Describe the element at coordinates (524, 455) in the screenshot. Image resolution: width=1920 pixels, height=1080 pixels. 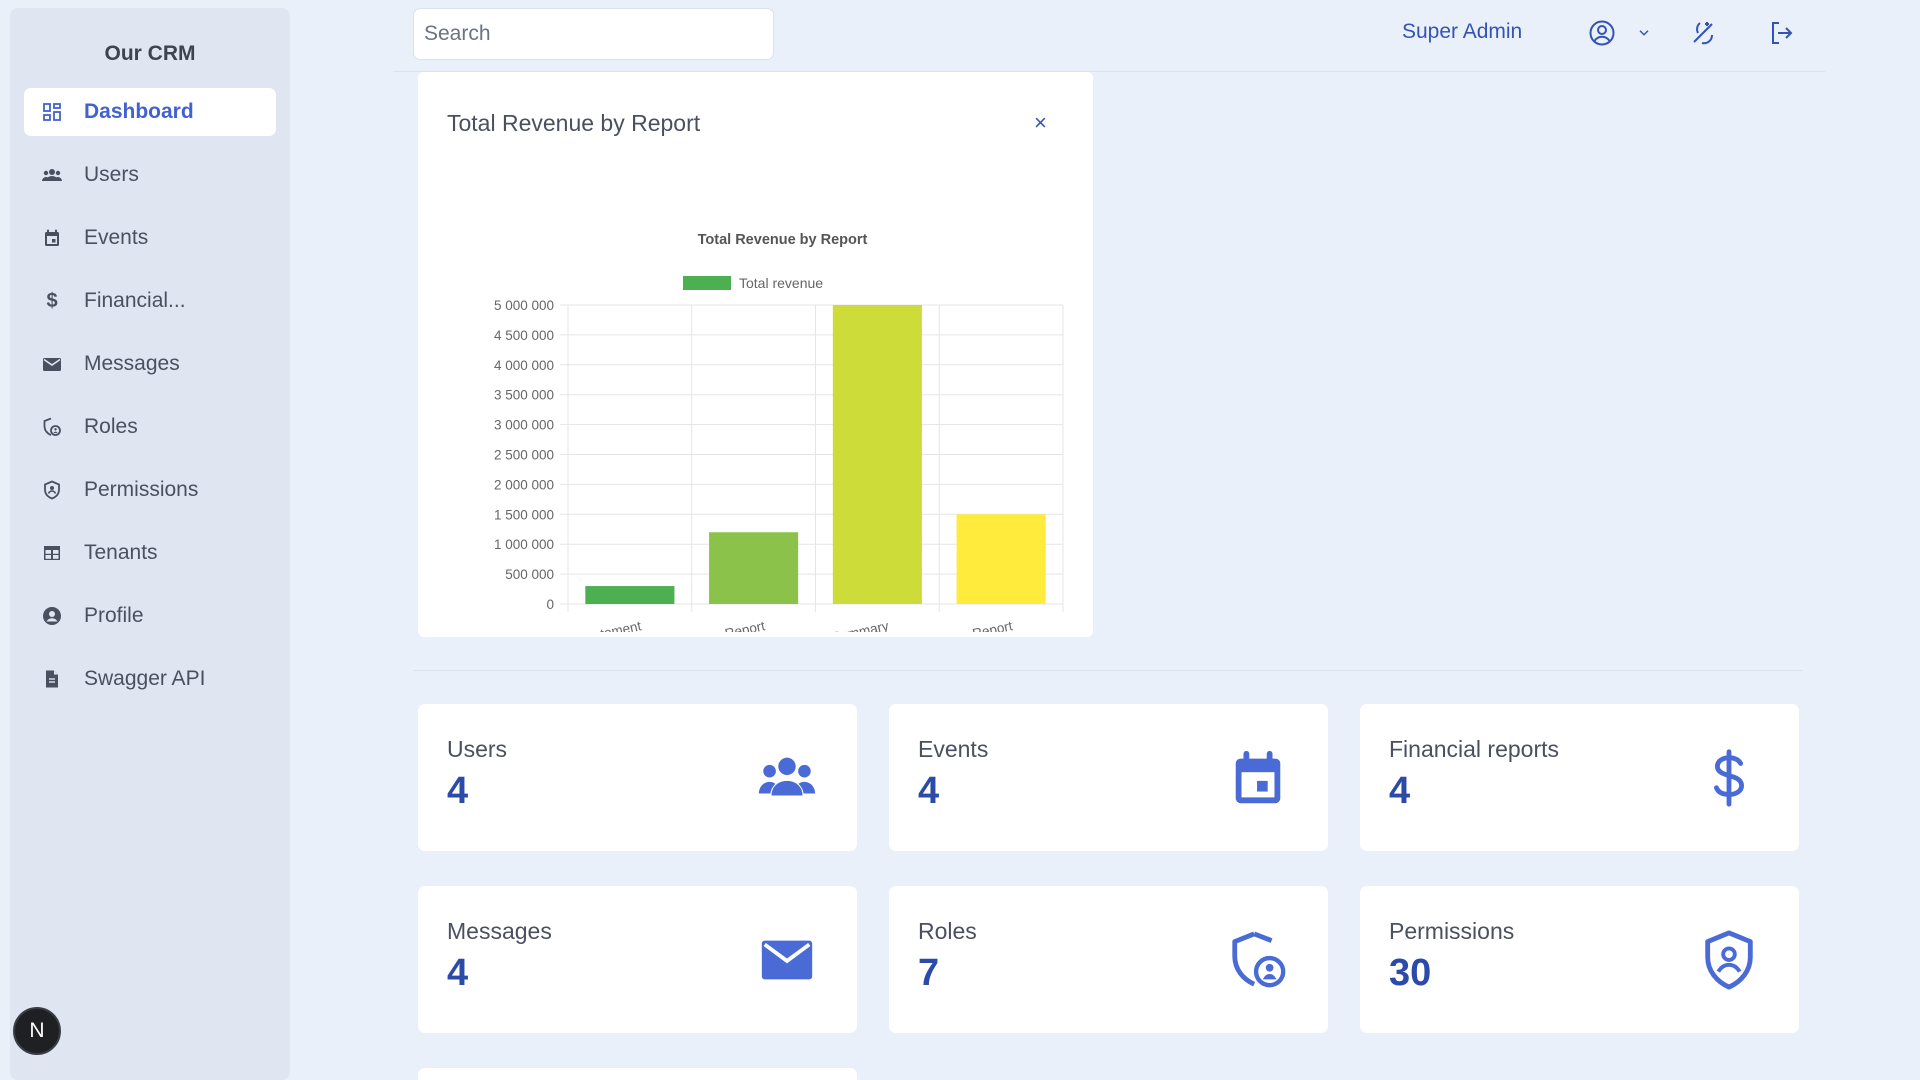
I see `y-tick-label: 2 500 000` at that location.